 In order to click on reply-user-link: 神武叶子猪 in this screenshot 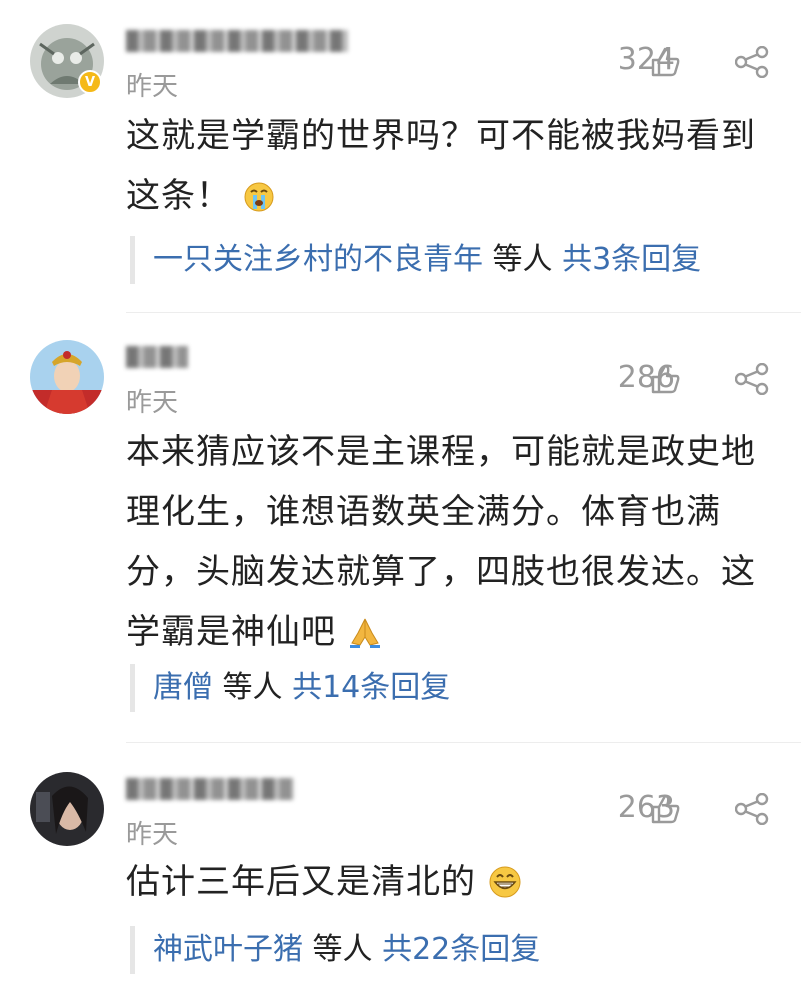, I will do `click(228, 949)`.